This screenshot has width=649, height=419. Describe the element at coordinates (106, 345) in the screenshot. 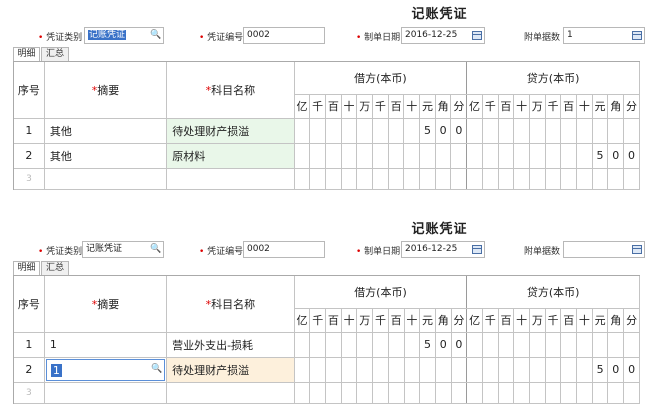

I see `summary-cell: 1` at that location.